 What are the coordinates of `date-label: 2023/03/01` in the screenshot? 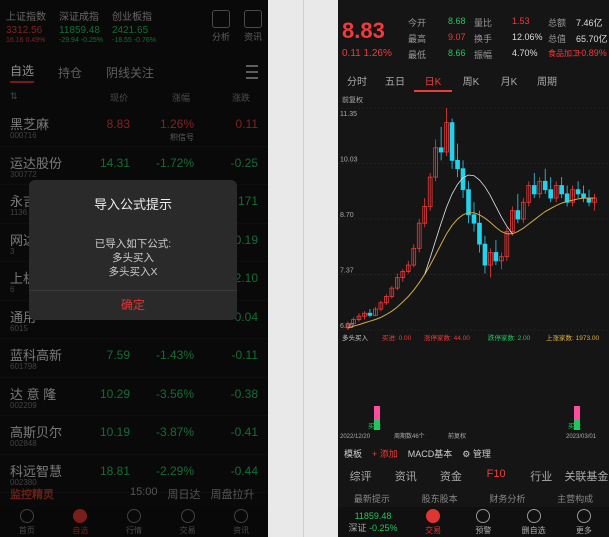 It's located at (581, 437).